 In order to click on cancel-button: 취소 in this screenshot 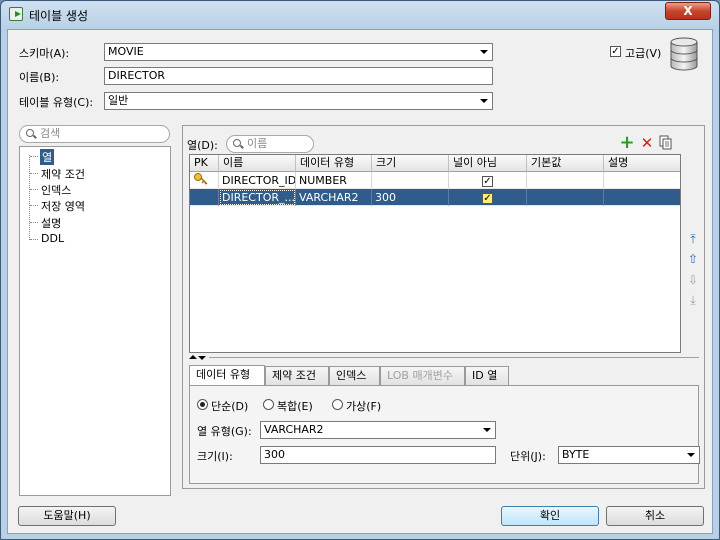, I will do `click(655, 516)`.